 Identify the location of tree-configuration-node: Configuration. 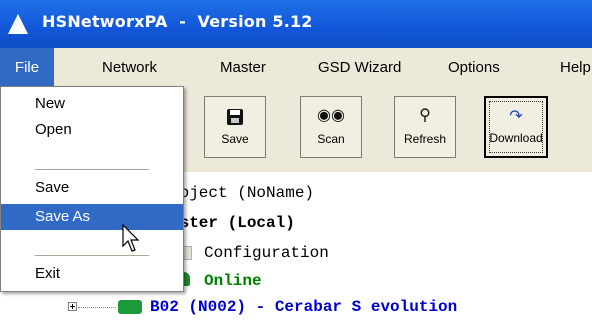
(266, 253).